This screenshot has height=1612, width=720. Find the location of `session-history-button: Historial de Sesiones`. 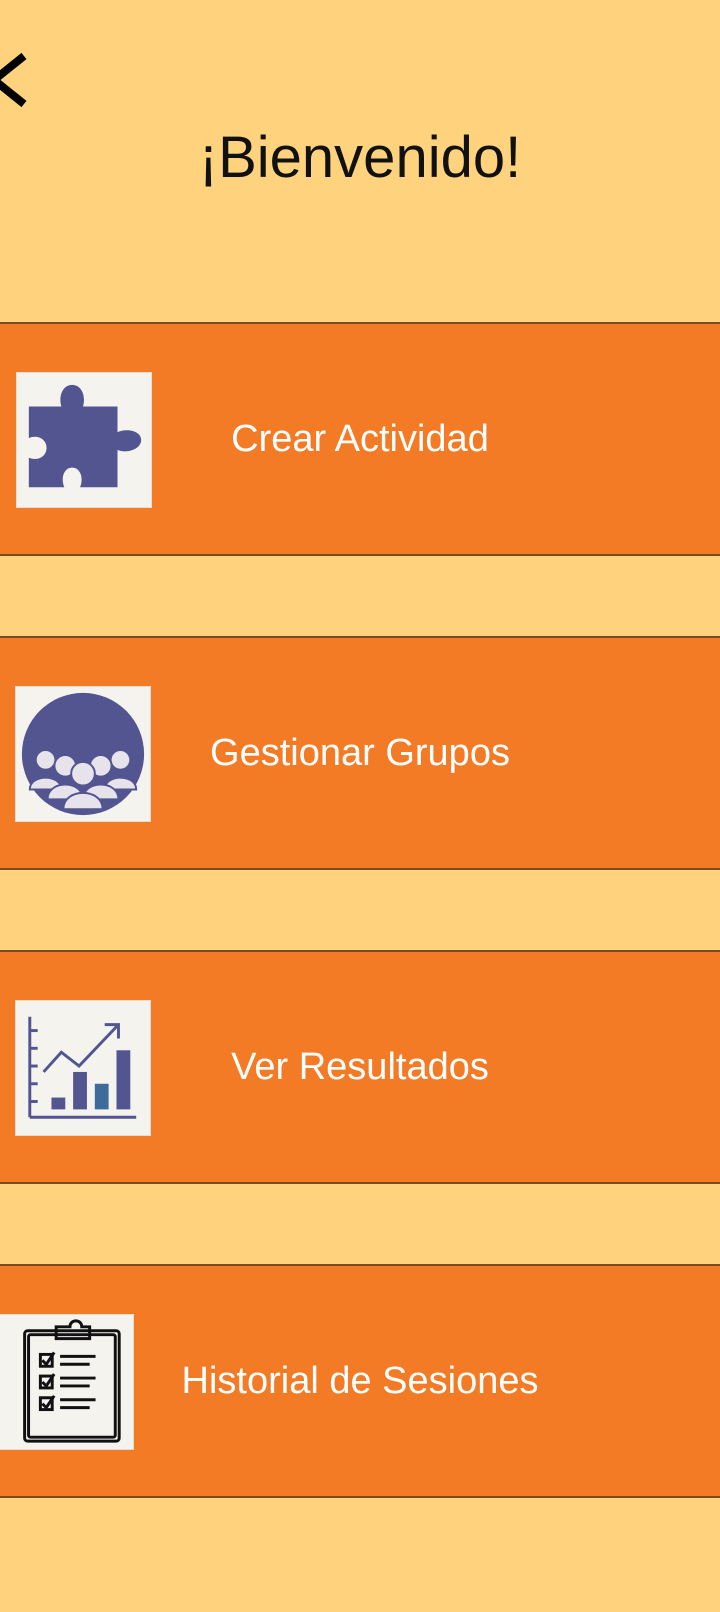

session-history-button: Historial de Sesiones is located at coordinates (360, 1381).